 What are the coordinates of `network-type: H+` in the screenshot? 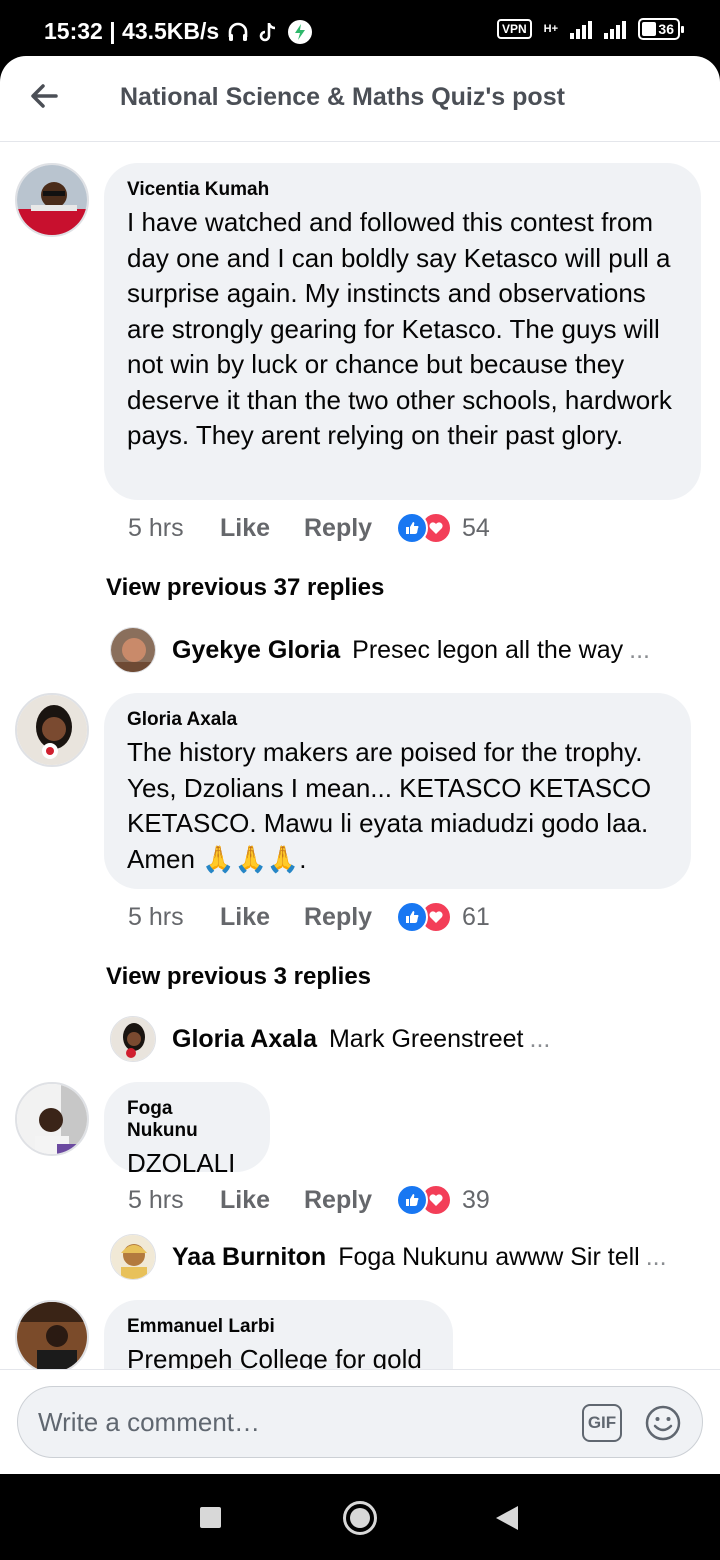 It's located at (550, 29).